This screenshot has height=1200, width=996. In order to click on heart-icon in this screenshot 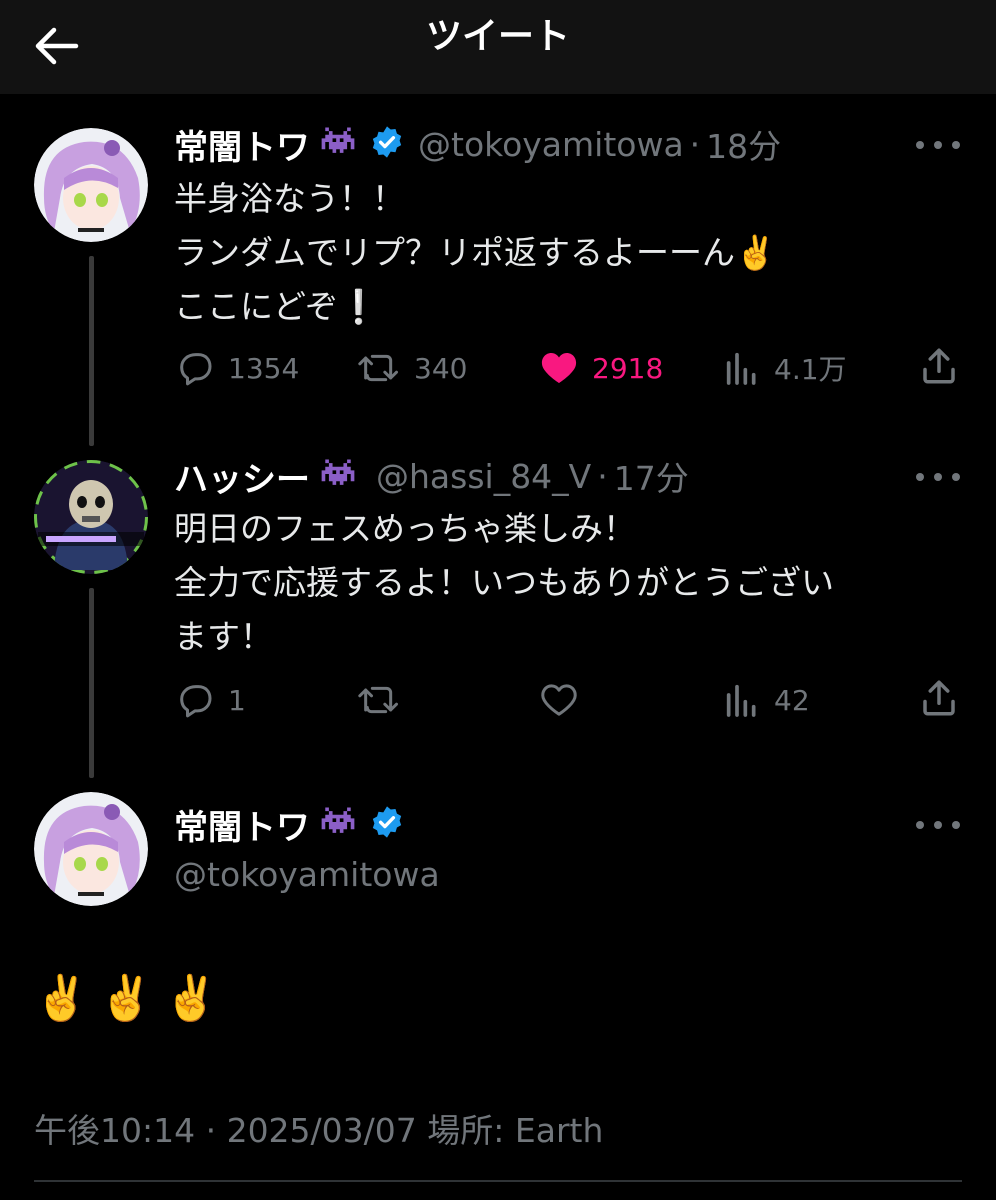, I will do `click(559, 700)`.